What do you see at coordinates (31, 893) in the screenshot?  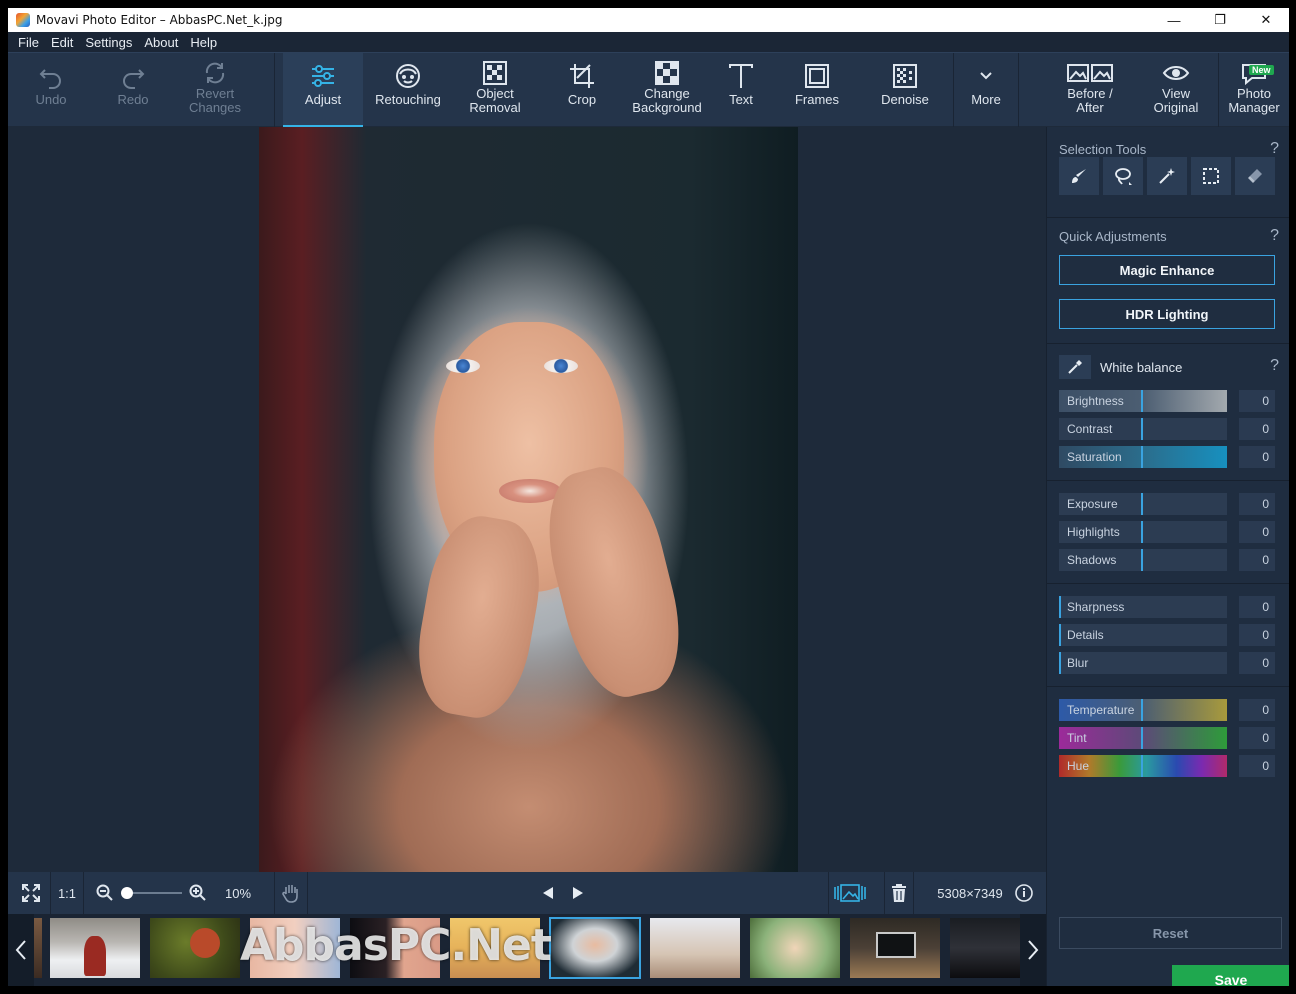 I see `fit-to-screen-button` at bounding box center [31, 893].